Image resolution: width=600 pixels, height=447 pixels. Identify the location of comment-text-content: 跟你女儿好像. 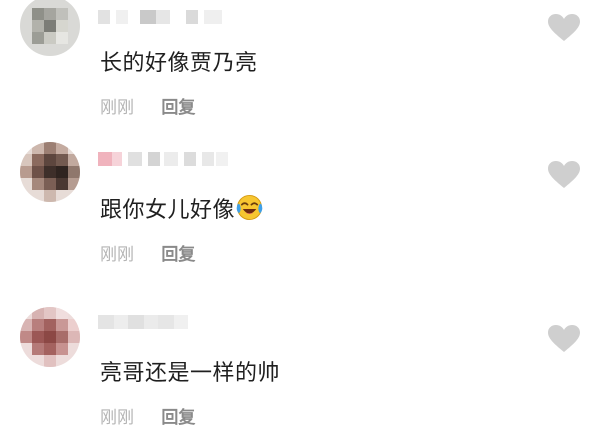
(168, 210).